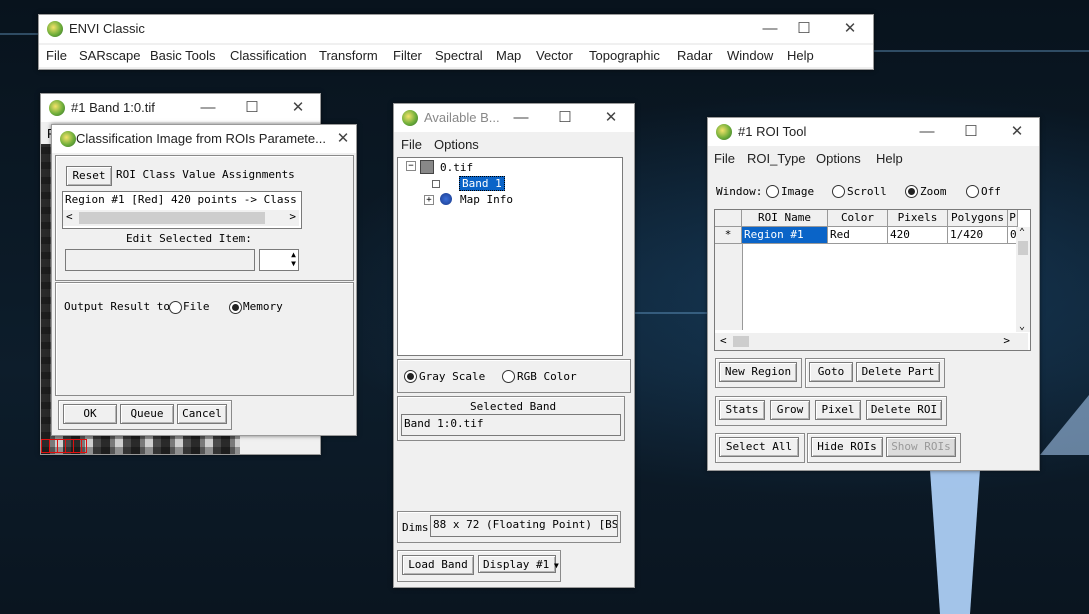 The width and height of the screenshot is (1089, 614). What do you see at coordinates (293, 259) in the screenshot?
I see `spinner-arrows-icon: ▲ ▼` at bounding box center [293, 259].